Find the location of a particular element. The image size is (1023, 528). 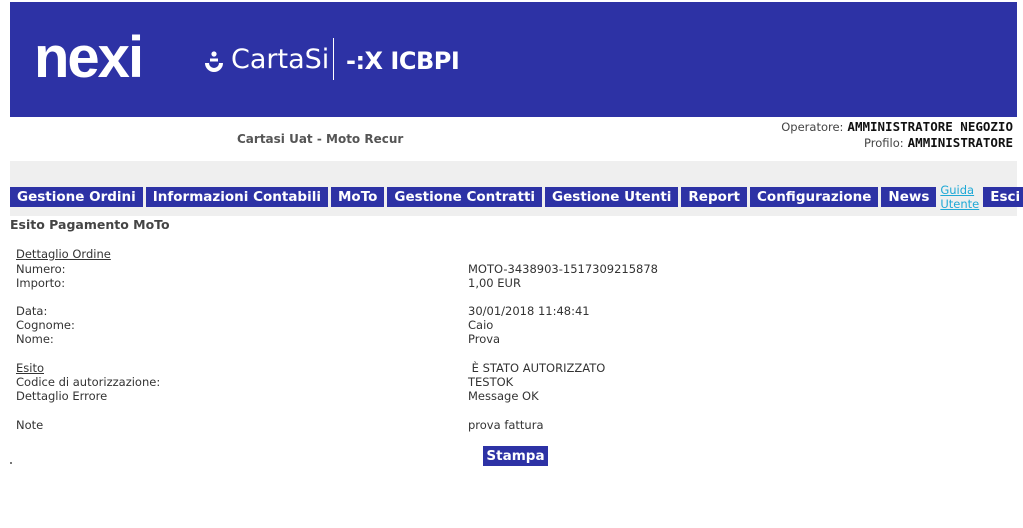

guida-utente-link: Guida Utente is located at coordinates (959, 197).